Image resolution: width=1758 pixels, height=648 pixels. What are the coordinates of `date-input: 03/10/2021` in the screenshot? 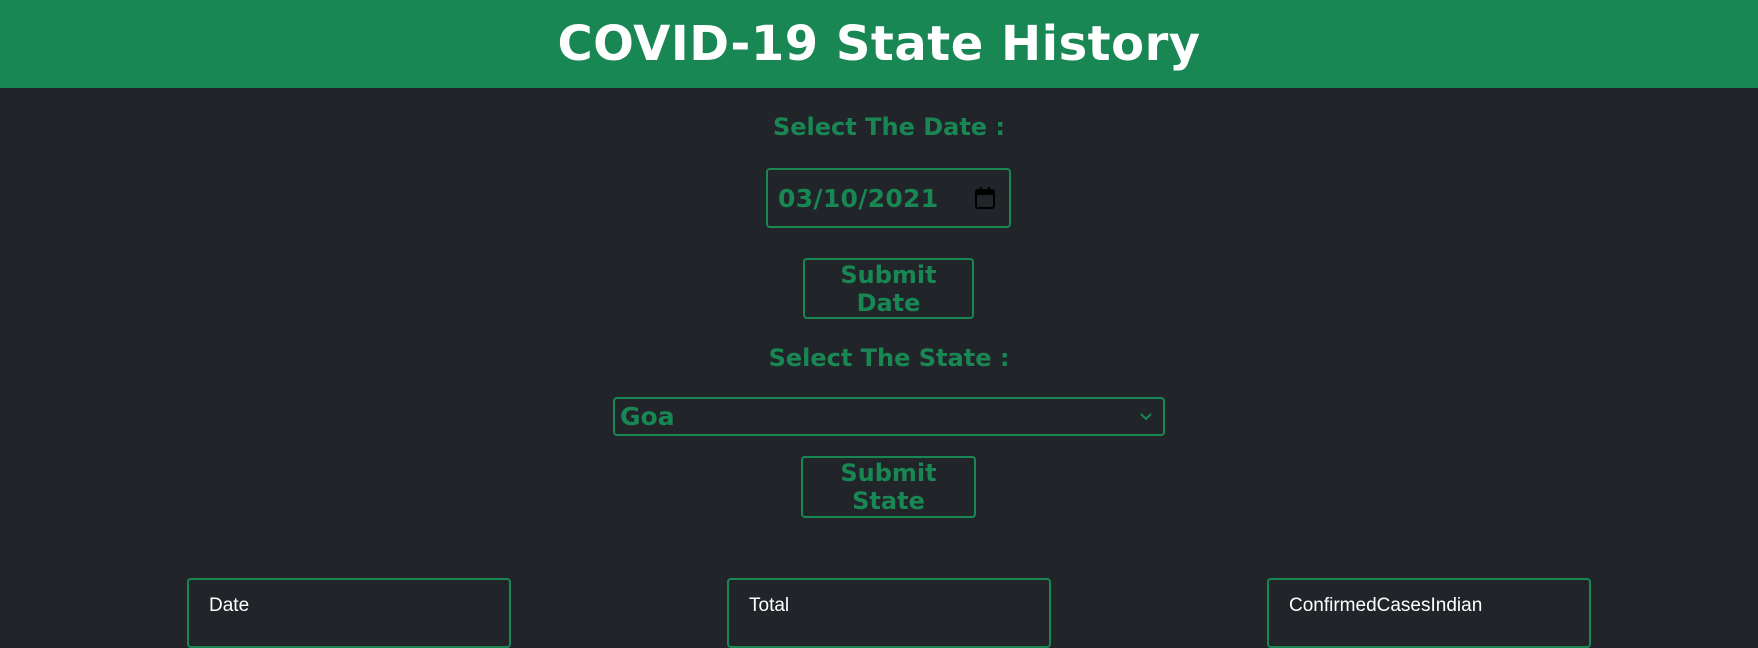 It's located at (888, 198).